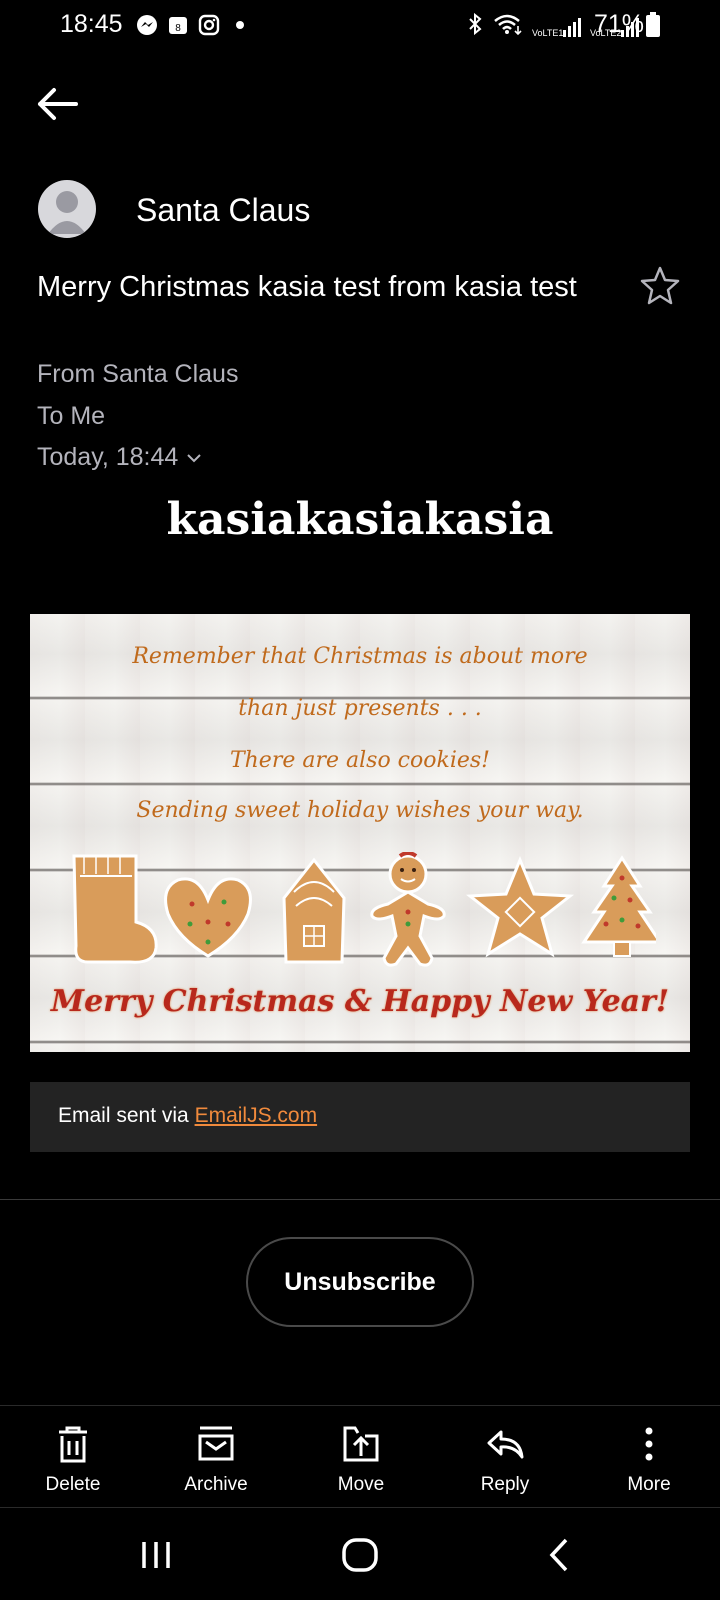  I want to click on instagram-icon, so click(209, 25).